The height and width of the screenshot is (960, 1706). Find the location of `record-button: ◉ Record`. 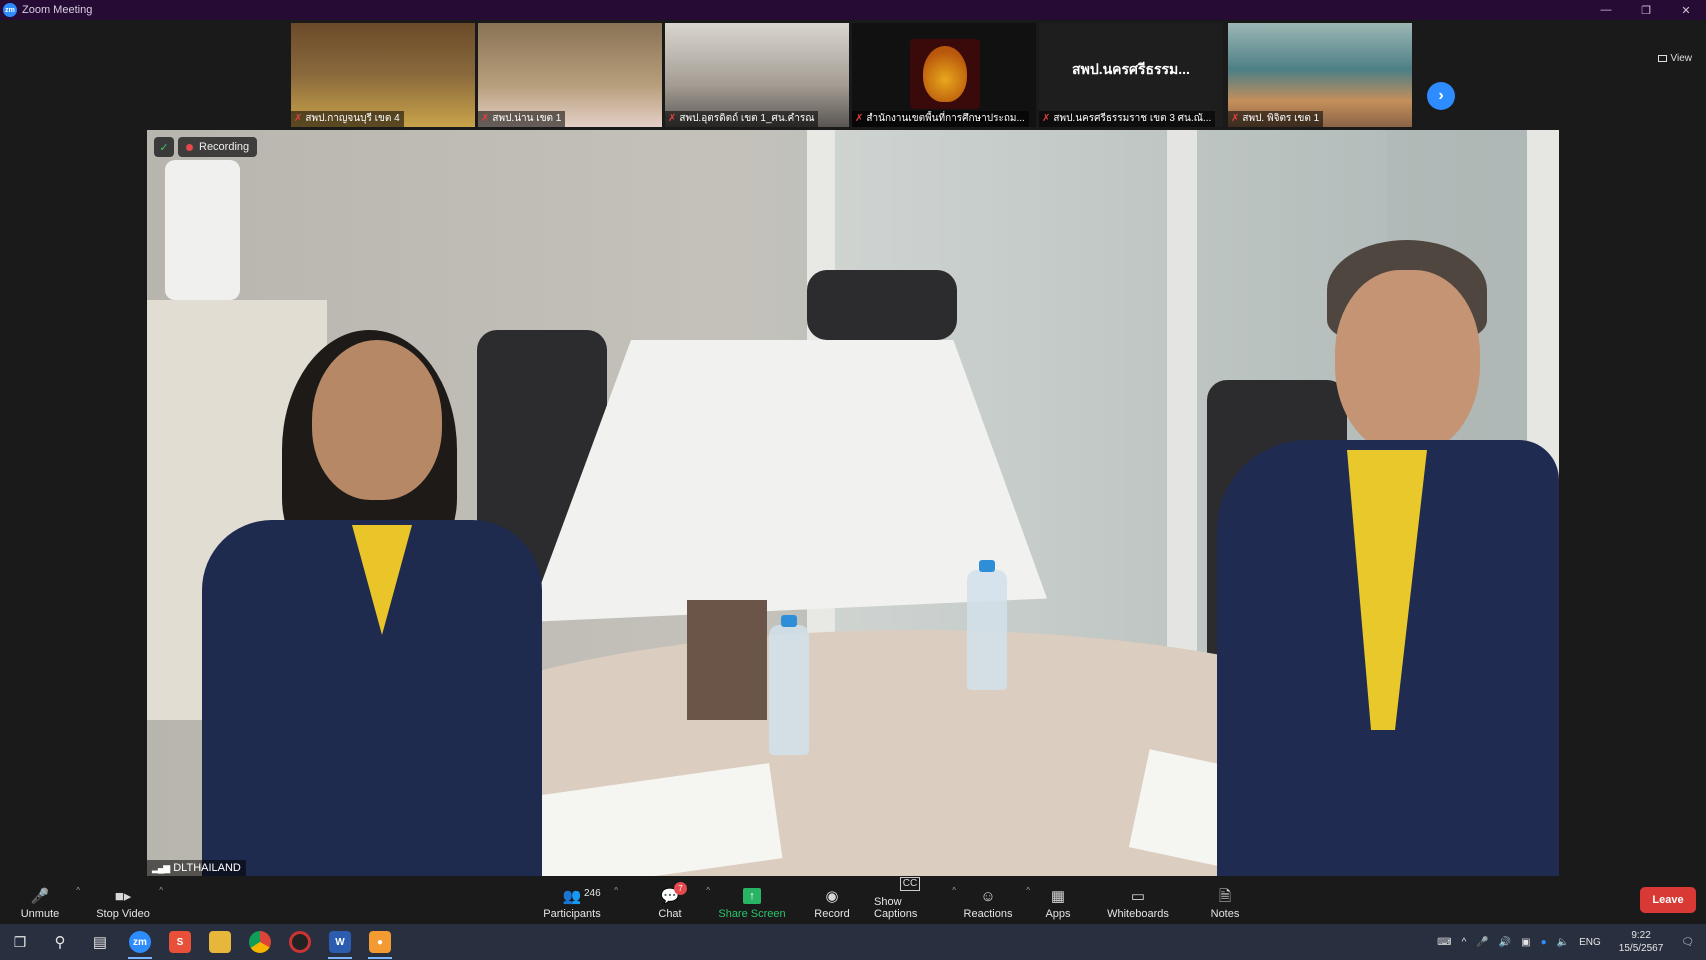

record-button: ◉ Record is located at coordinates (832, 900).